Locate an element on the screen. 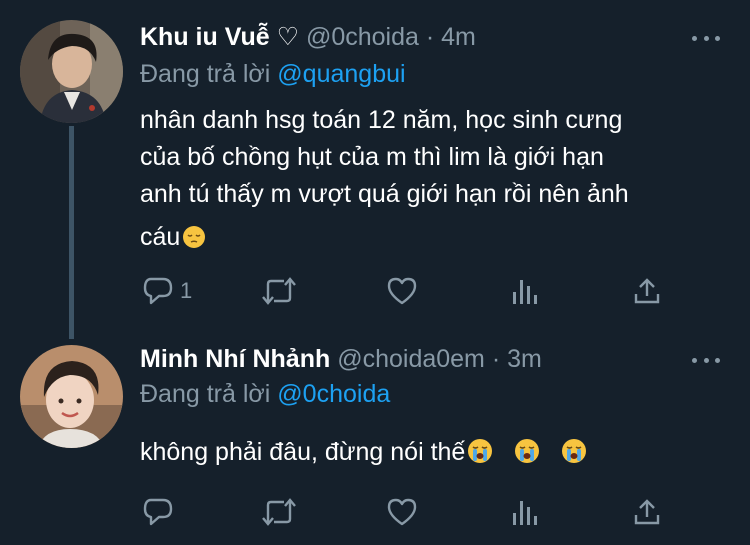 The width and height of the screenshot is (750, 545). username-handle: @choida0em is located at coordinates (411, 359).